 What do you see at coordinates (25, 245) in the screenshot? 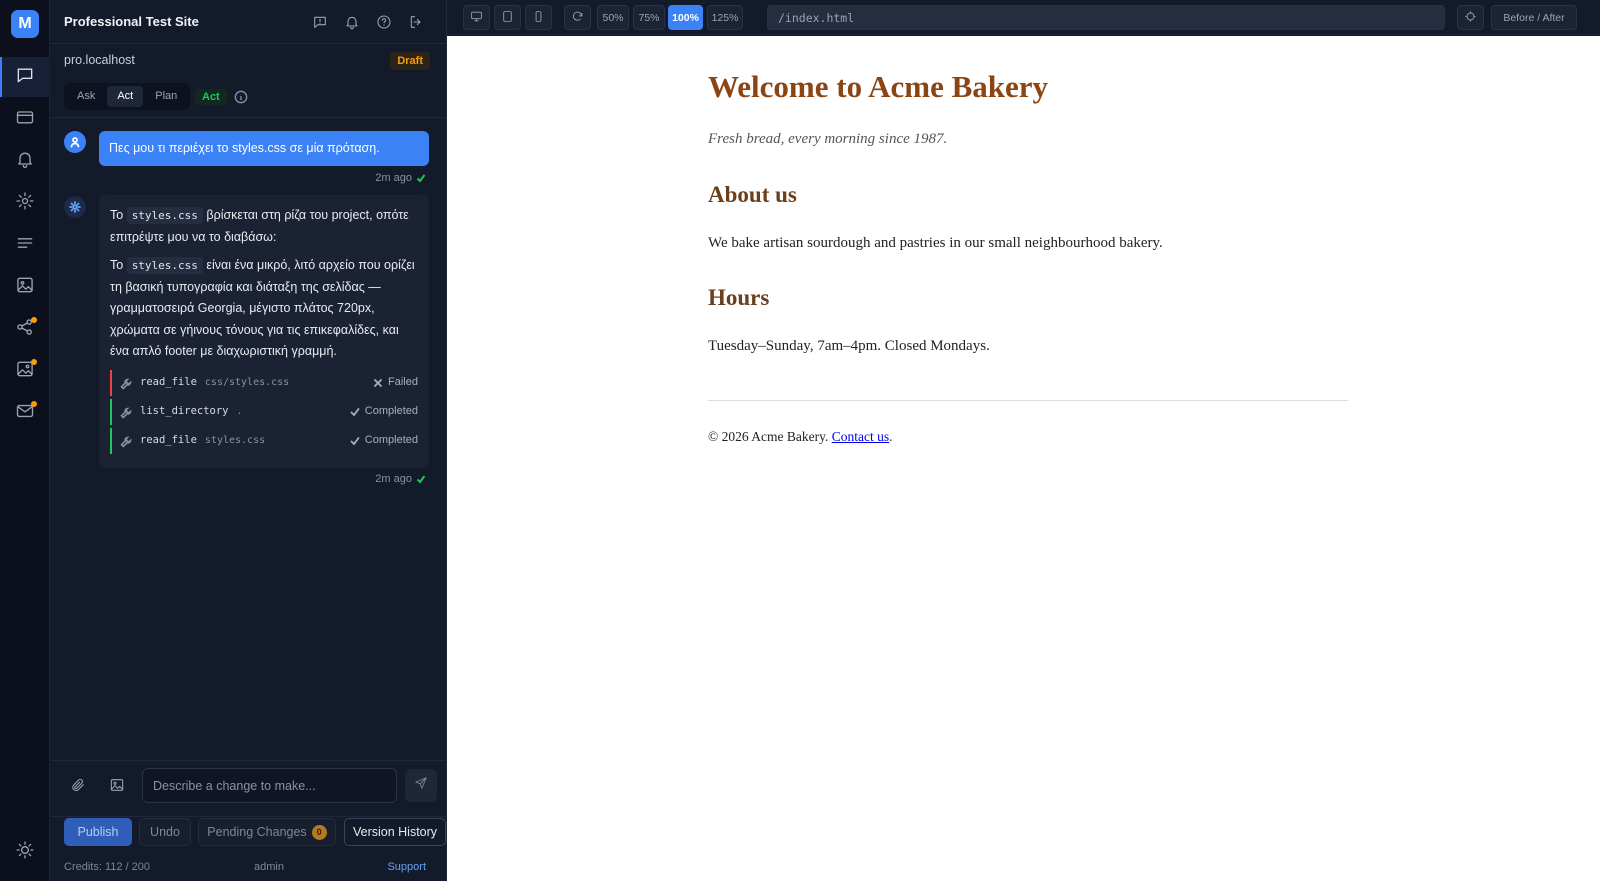
I see `rail-content` at bounding box center [25, 245].